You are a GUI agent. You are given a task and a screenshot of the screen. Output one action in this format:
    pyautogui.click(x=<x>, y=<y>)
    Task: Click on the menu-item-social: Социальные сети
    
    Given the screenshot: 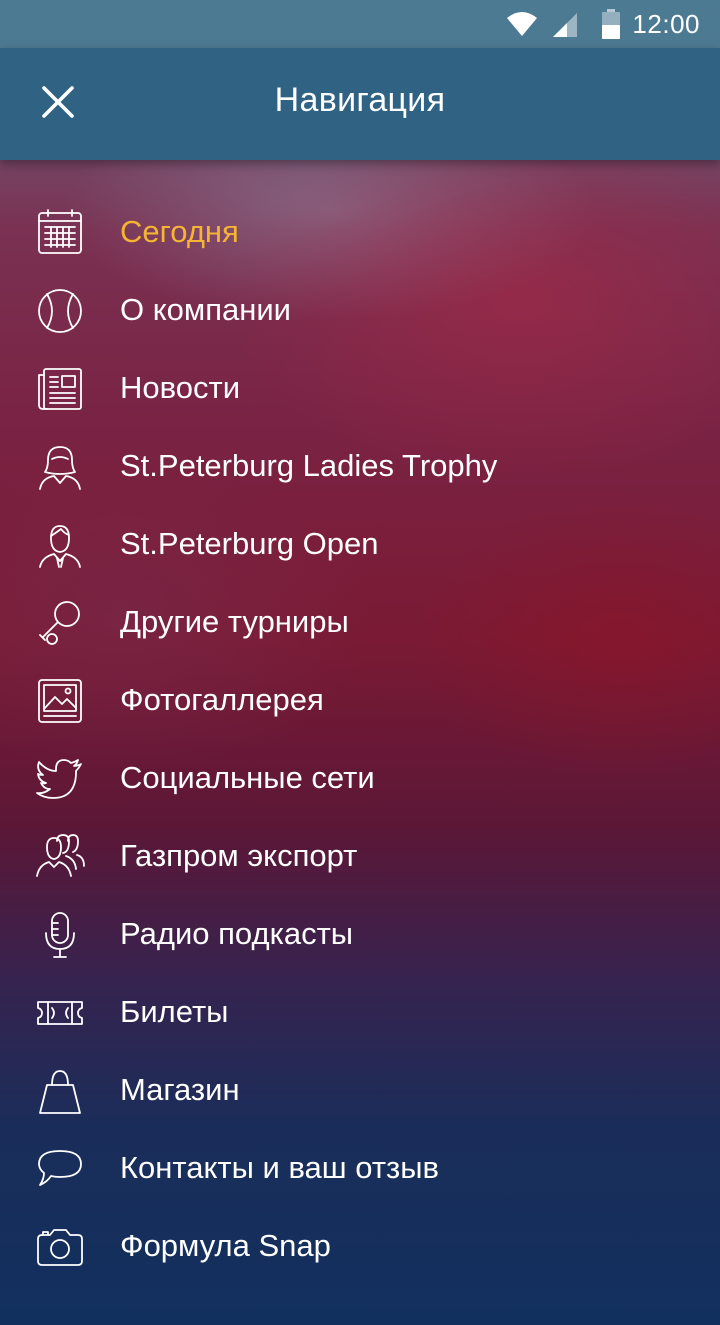 What is the action you would take?
    pyautogui.click(x=360, y=779)
    